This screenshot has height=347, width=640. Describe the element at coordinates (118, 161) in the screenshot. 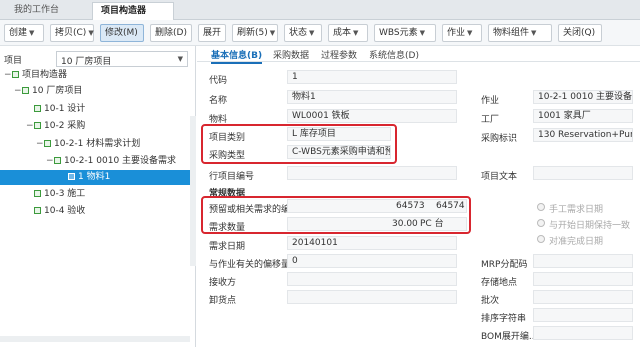

I see `tree-node: −10-2-1 0010 主要设备需求` at that location.